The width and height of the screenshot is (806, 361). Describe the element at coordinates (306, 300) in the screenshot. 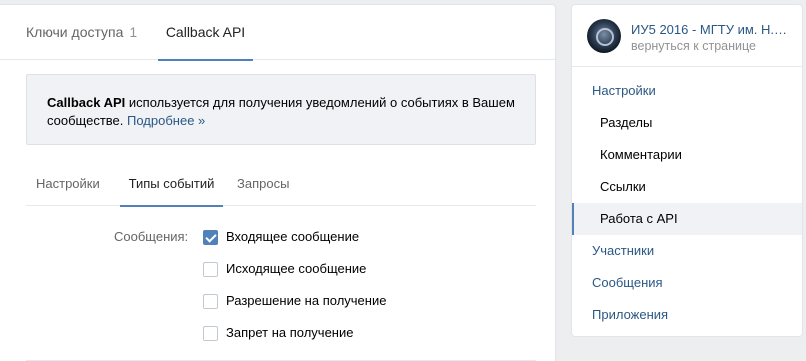

I see `checkbox-label: Разрешение на получение` at that location.